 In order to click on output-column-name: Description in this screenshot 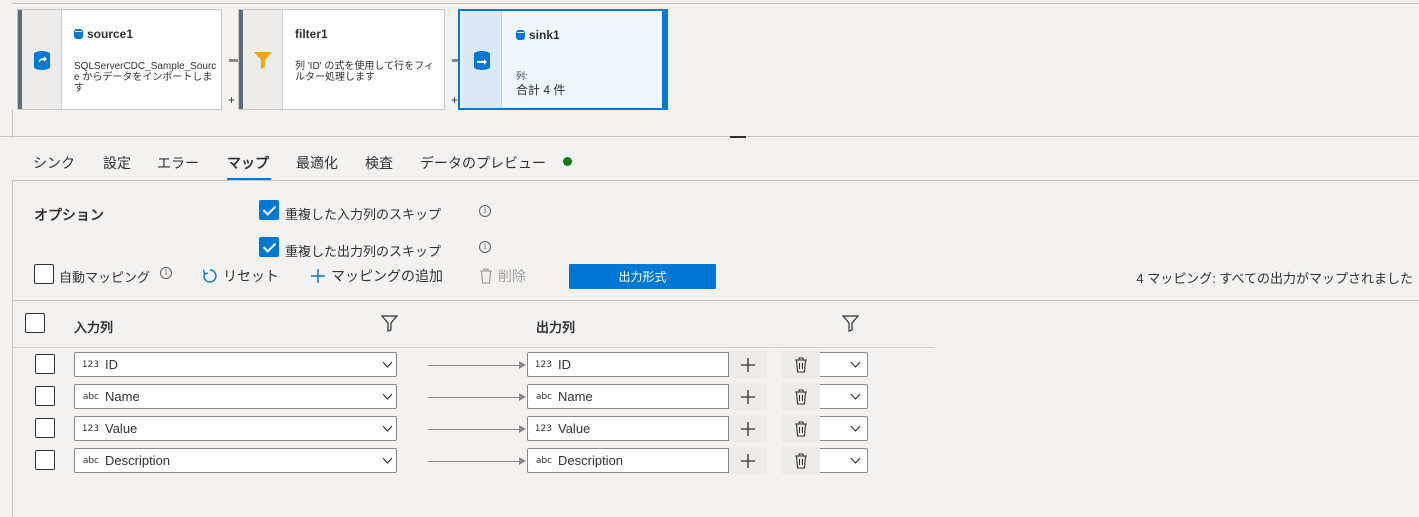, I will do `click(591, 460)`.